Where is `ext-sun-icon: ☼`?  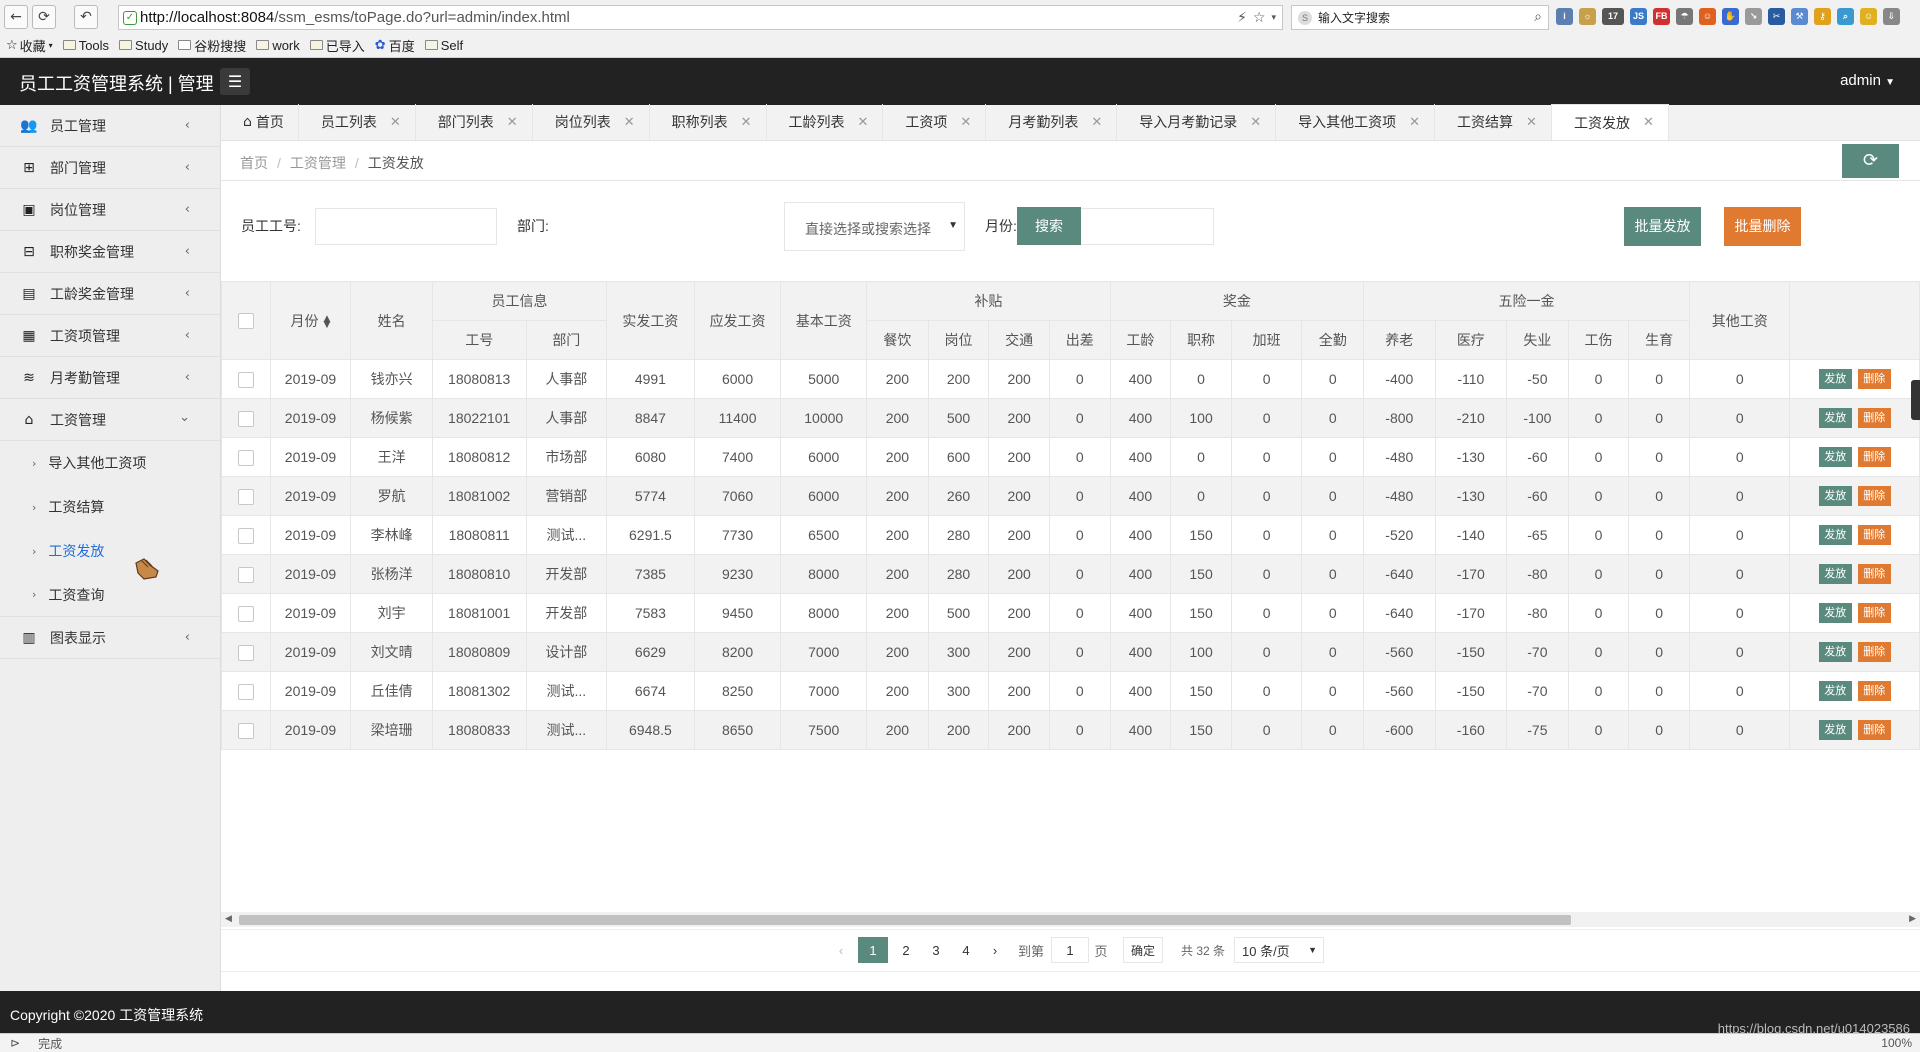 ext-sun-icon: ☼ is located at coordinates (1587, 16).